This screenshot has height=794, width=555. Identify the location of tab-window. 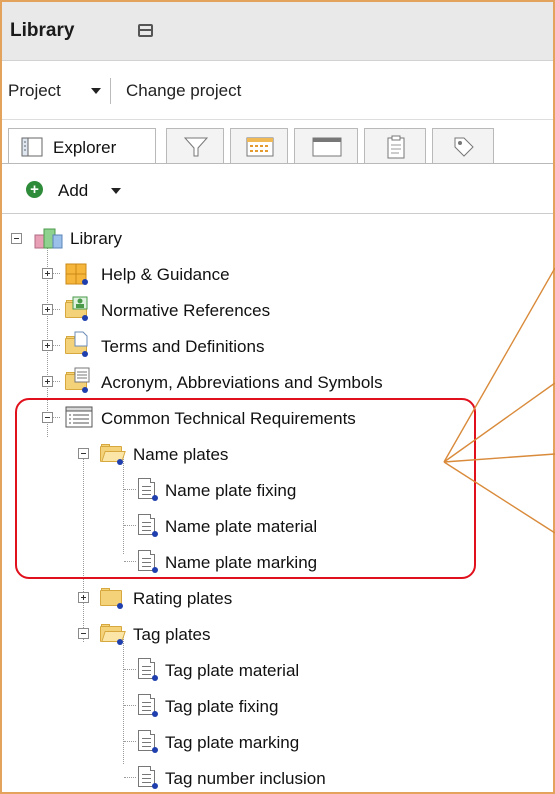
(326, 146).